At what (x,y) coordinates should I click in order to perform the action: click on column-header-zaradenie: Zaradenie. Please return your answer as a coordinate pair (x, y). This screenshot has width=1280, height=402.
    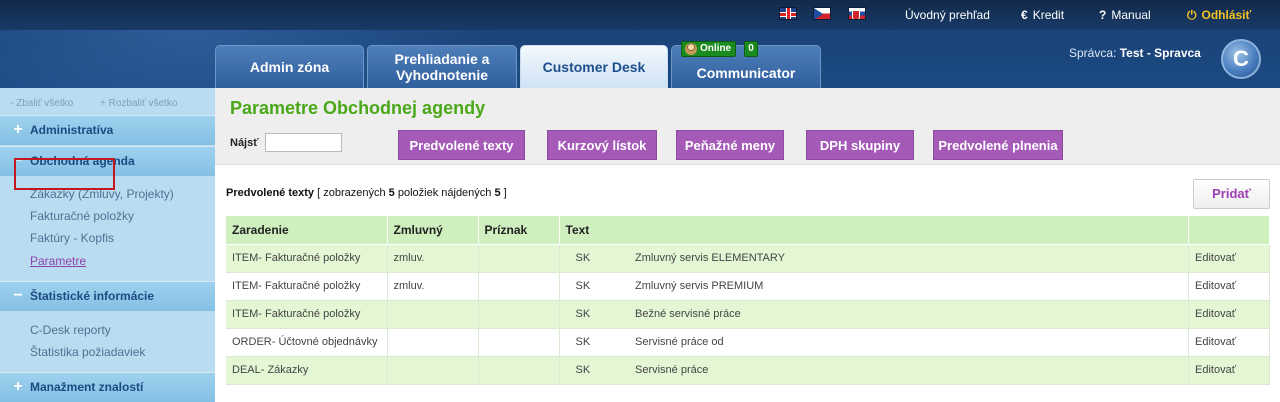
    Looking at the image, I should click on (307, 230).